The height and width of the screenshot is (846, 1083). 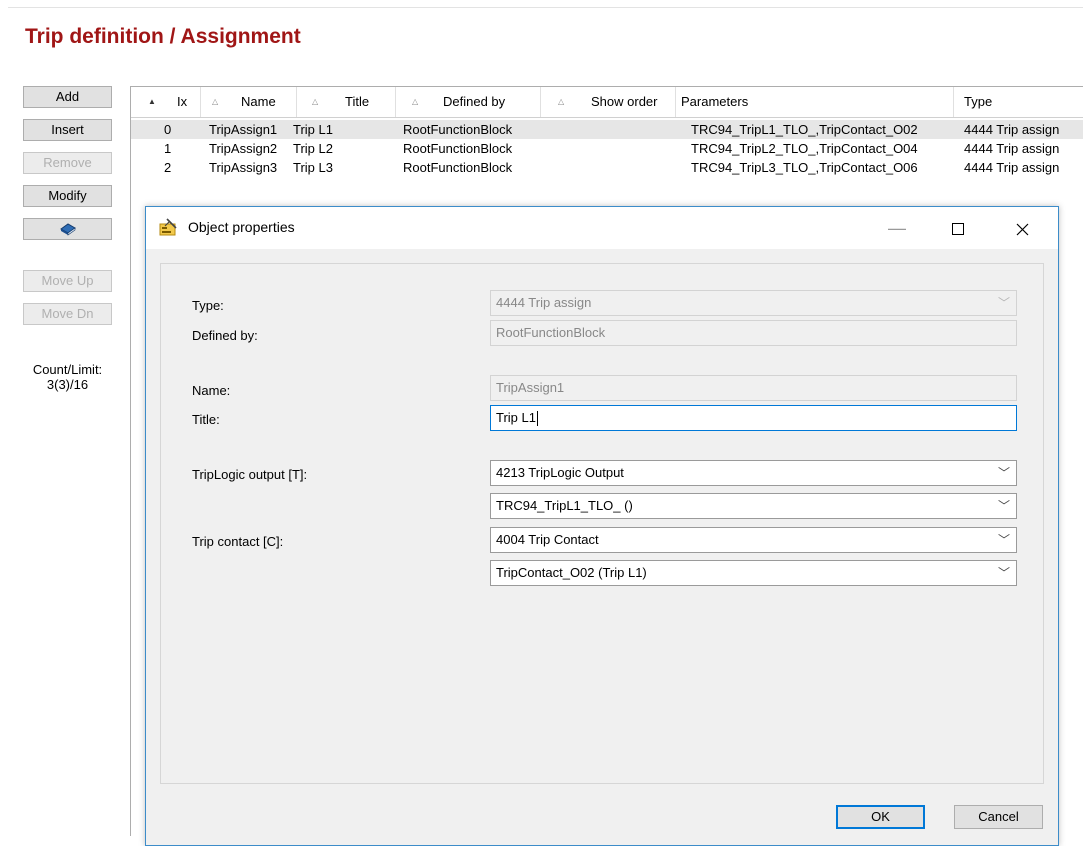 What do you see at coordinates (998, 817) in the screenshot?
I see `cancel-button: Cancel` at bounding box center [998, 817].